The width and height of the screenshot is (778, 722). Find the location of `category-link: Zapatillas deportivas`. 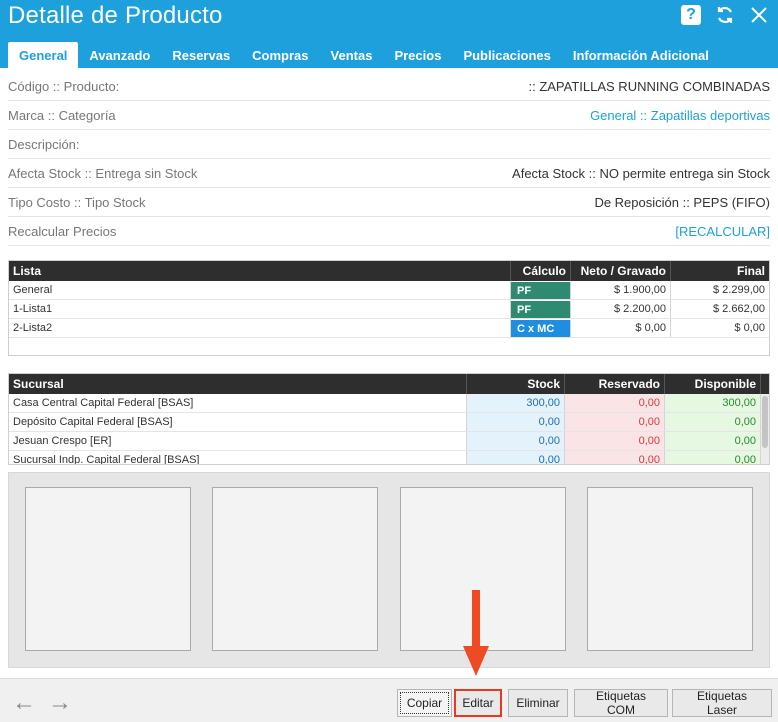

category-link: Zapatillas deportivas is located at coordinates (710, 115).